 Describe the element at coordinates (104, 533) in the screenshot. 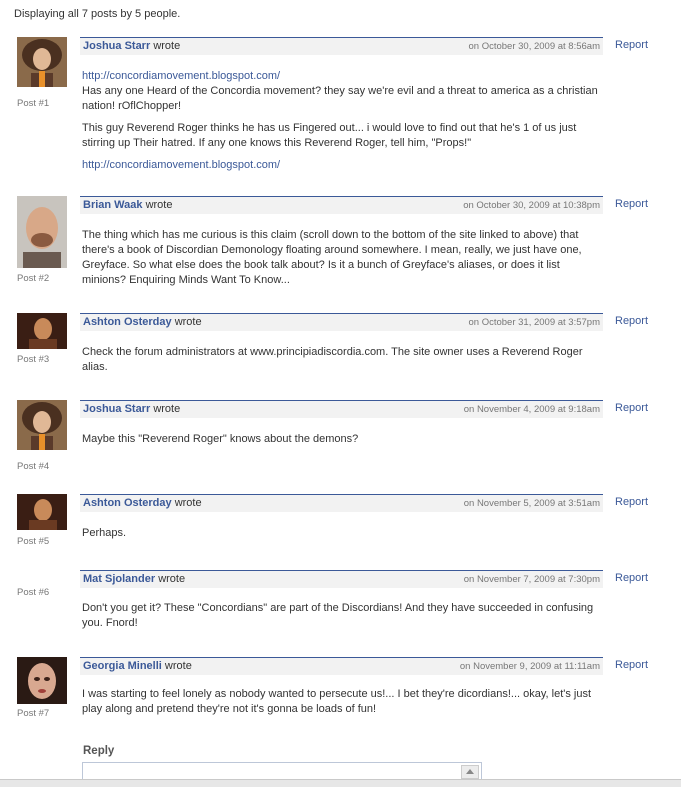

I see `post-paragraph: Perhaps.` at that location.